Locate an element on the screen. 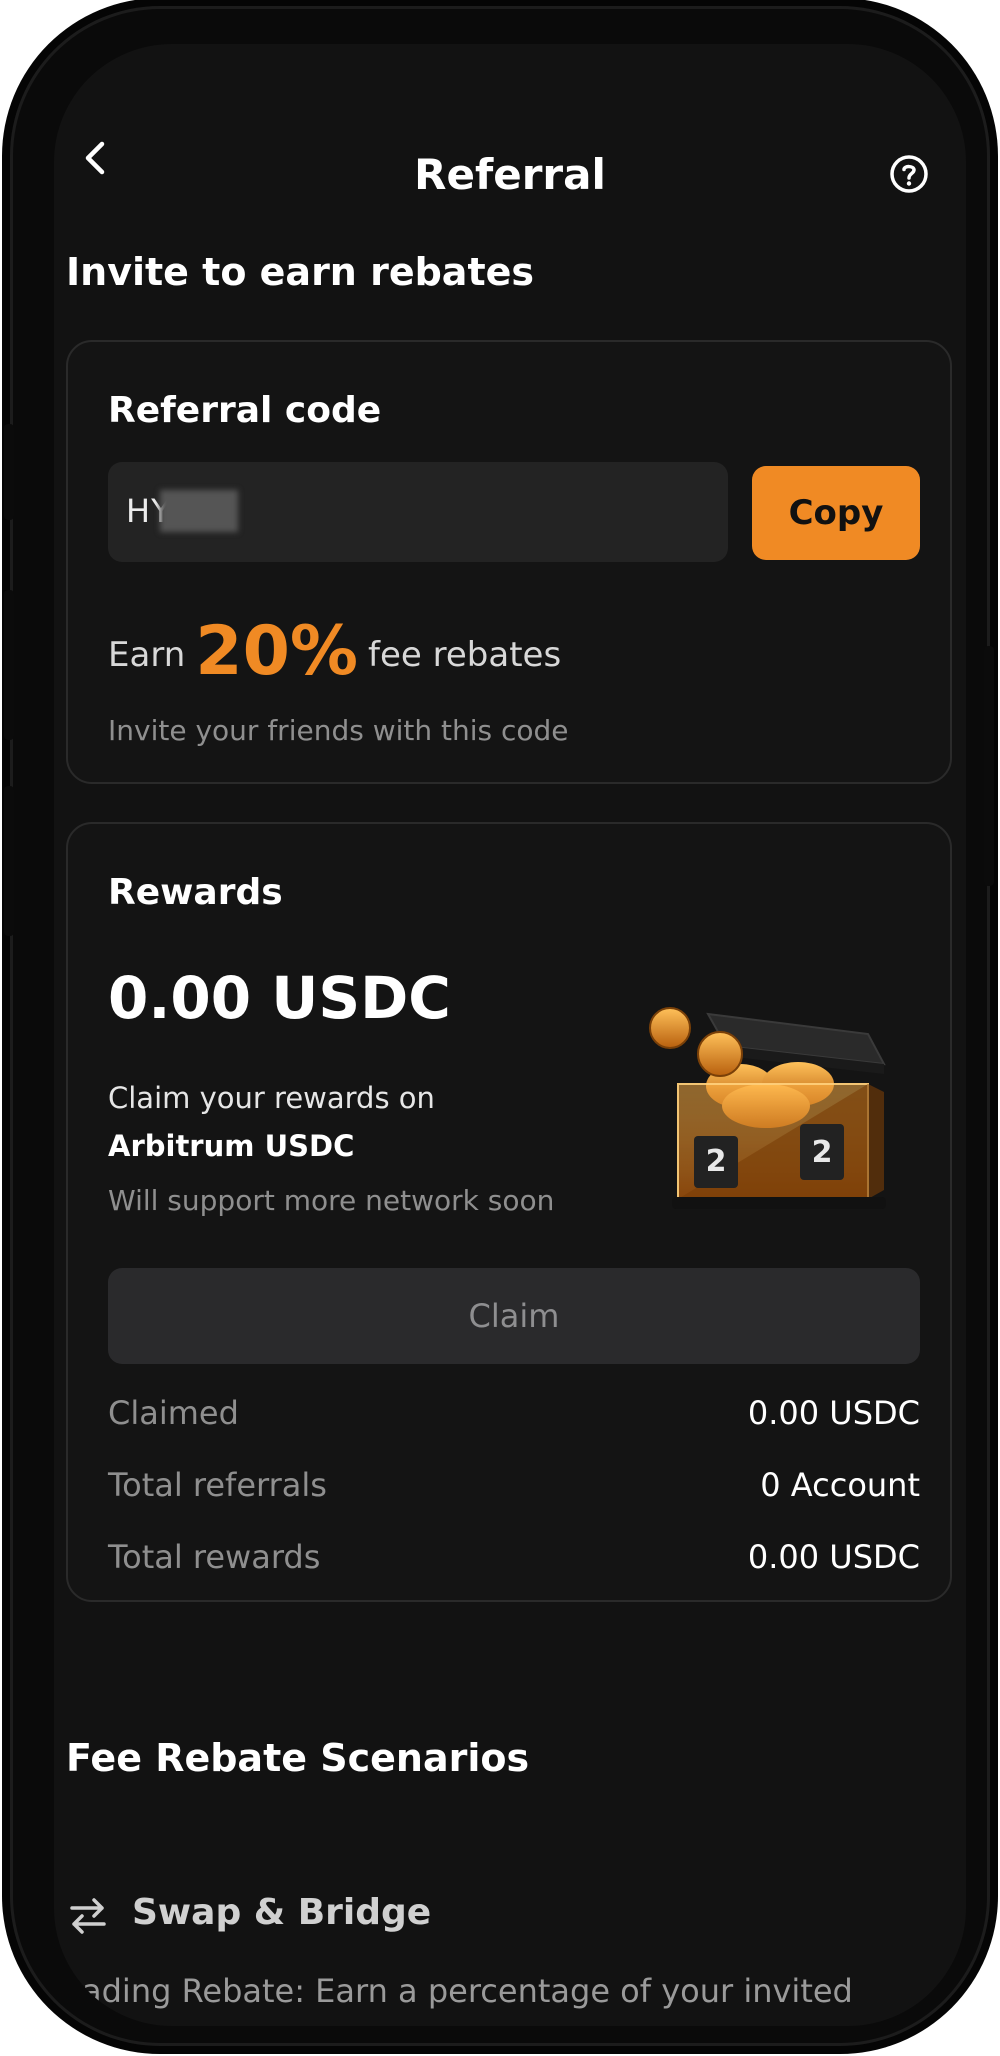  rewards-title: Rewards is located at coordinates (195, 892).